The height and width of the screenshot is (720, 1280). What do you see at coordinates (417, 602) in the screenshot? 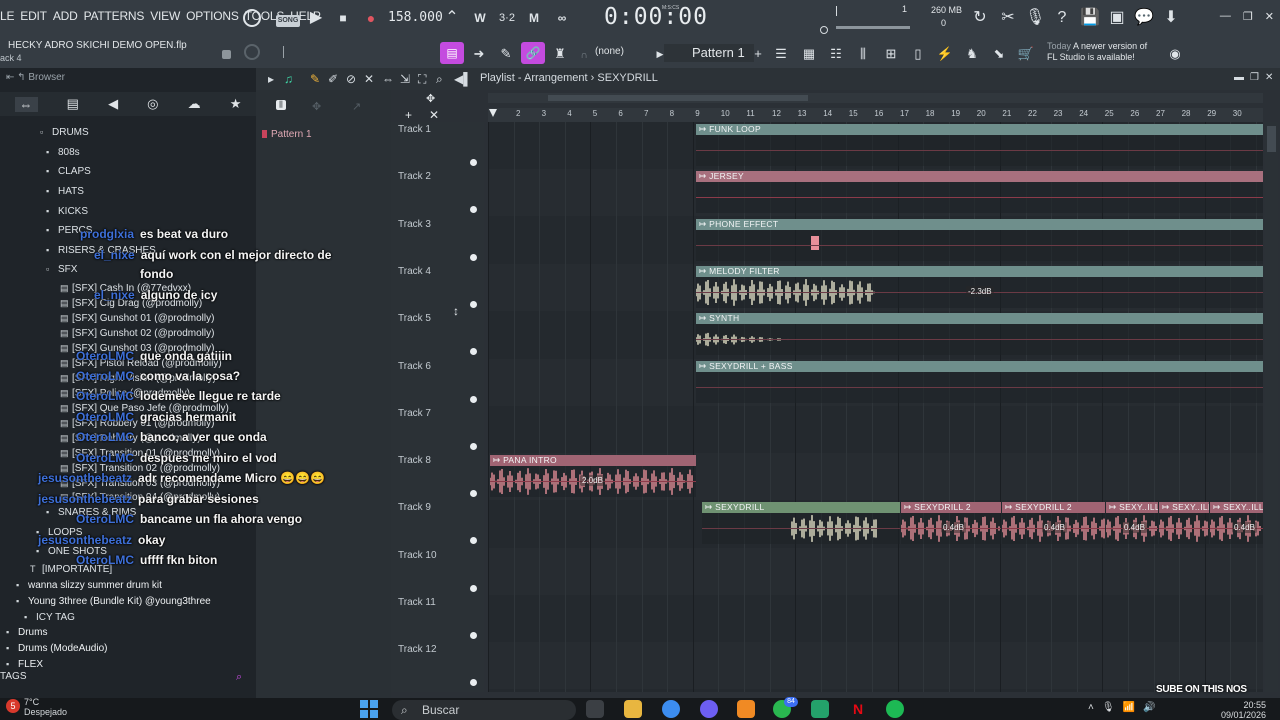
I see `track-name: Track 11` at bounding box center [417, 602].